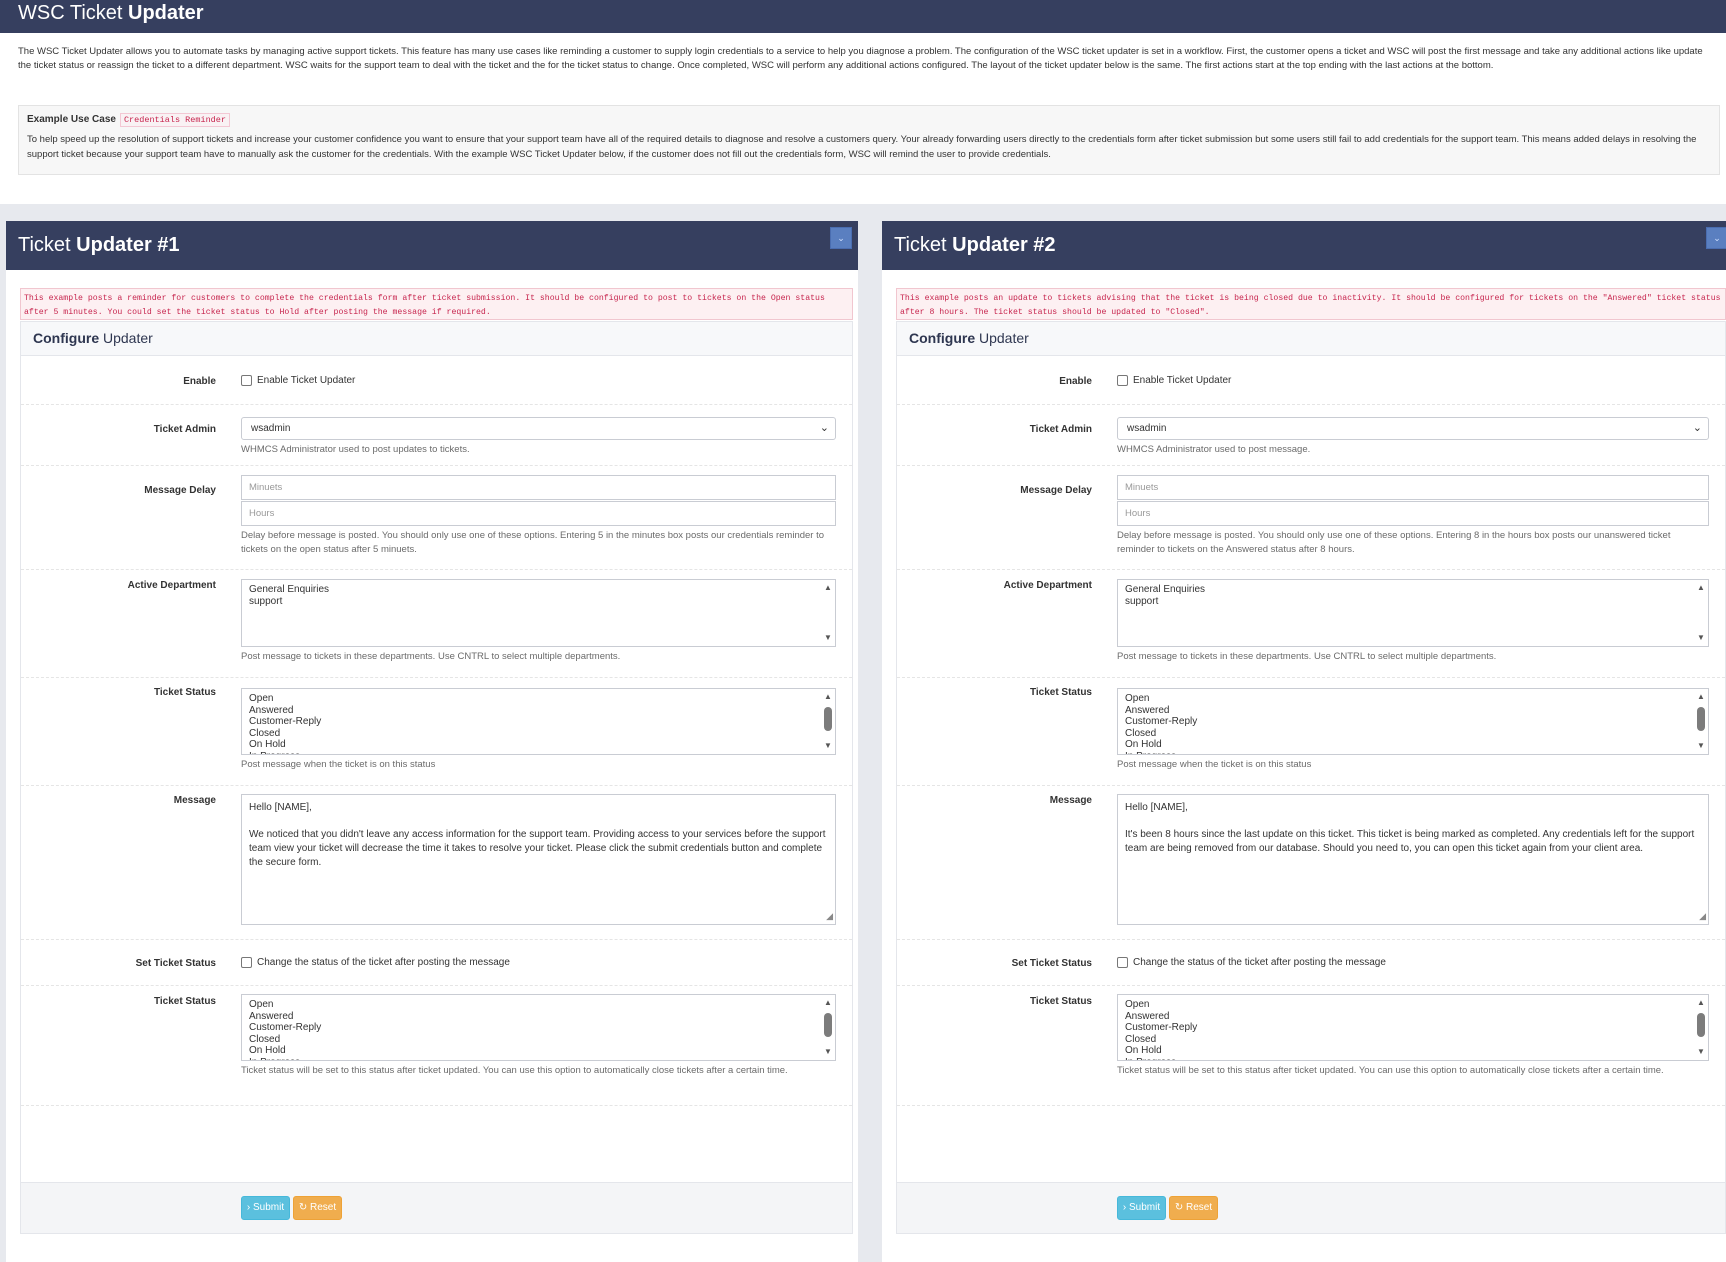  What do you see at coordinates (436, 339) in the screenshot?
I see `configure-updater-heading: Configure Updater` at bounding box center [436, 339].